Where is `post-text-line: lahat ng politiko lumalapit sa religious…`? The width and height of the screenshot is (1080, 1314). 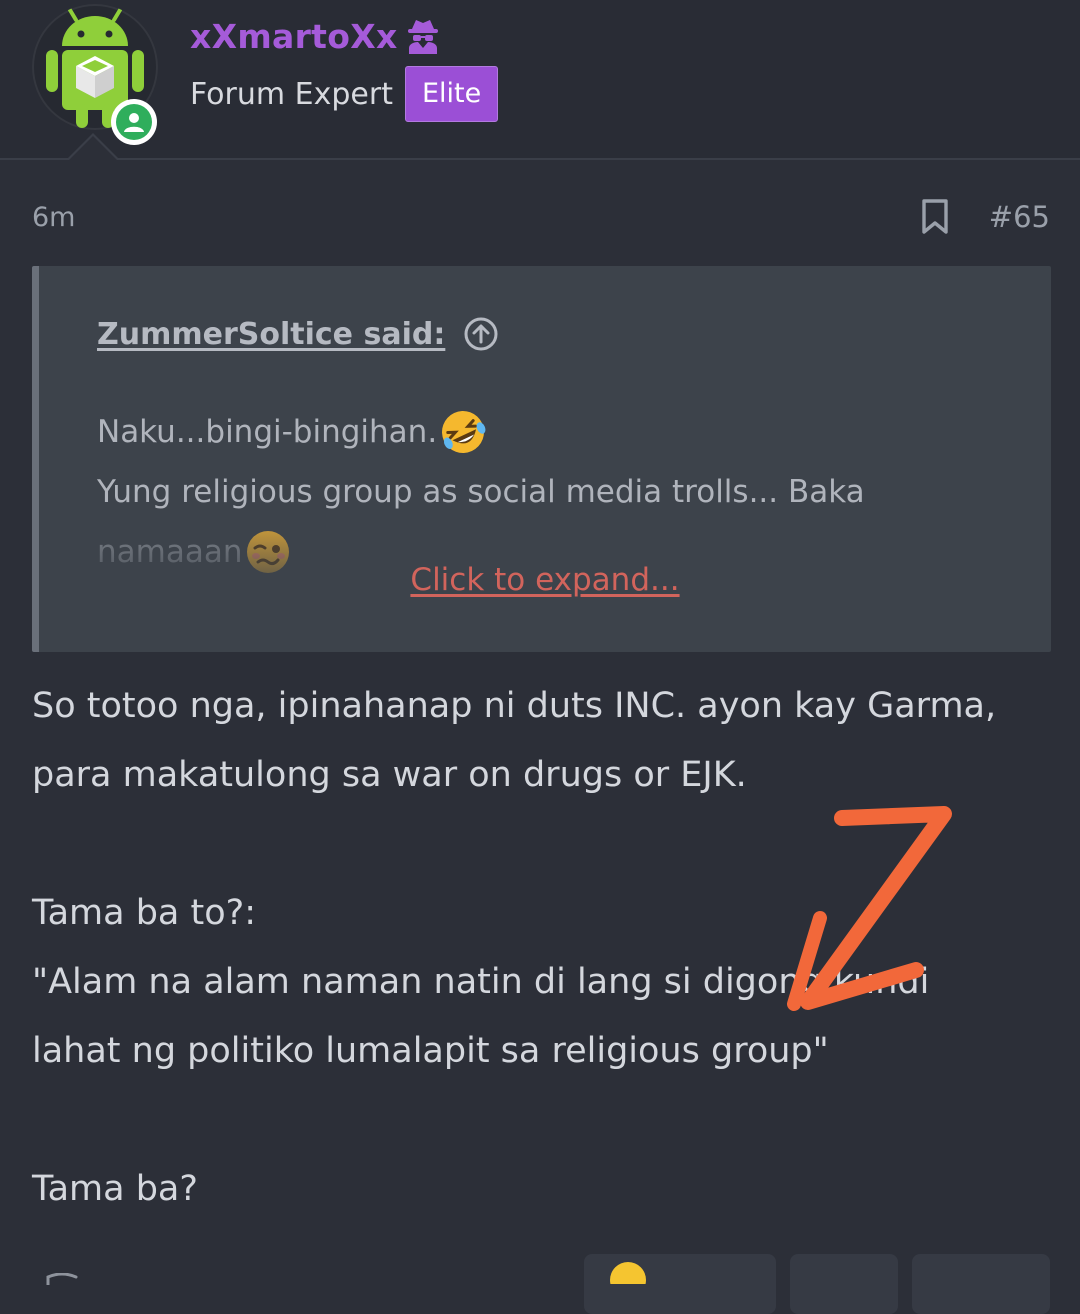
post-text-line: lahat ng politiko lumalapit sa religious… is located at coordinates (430, 1051).